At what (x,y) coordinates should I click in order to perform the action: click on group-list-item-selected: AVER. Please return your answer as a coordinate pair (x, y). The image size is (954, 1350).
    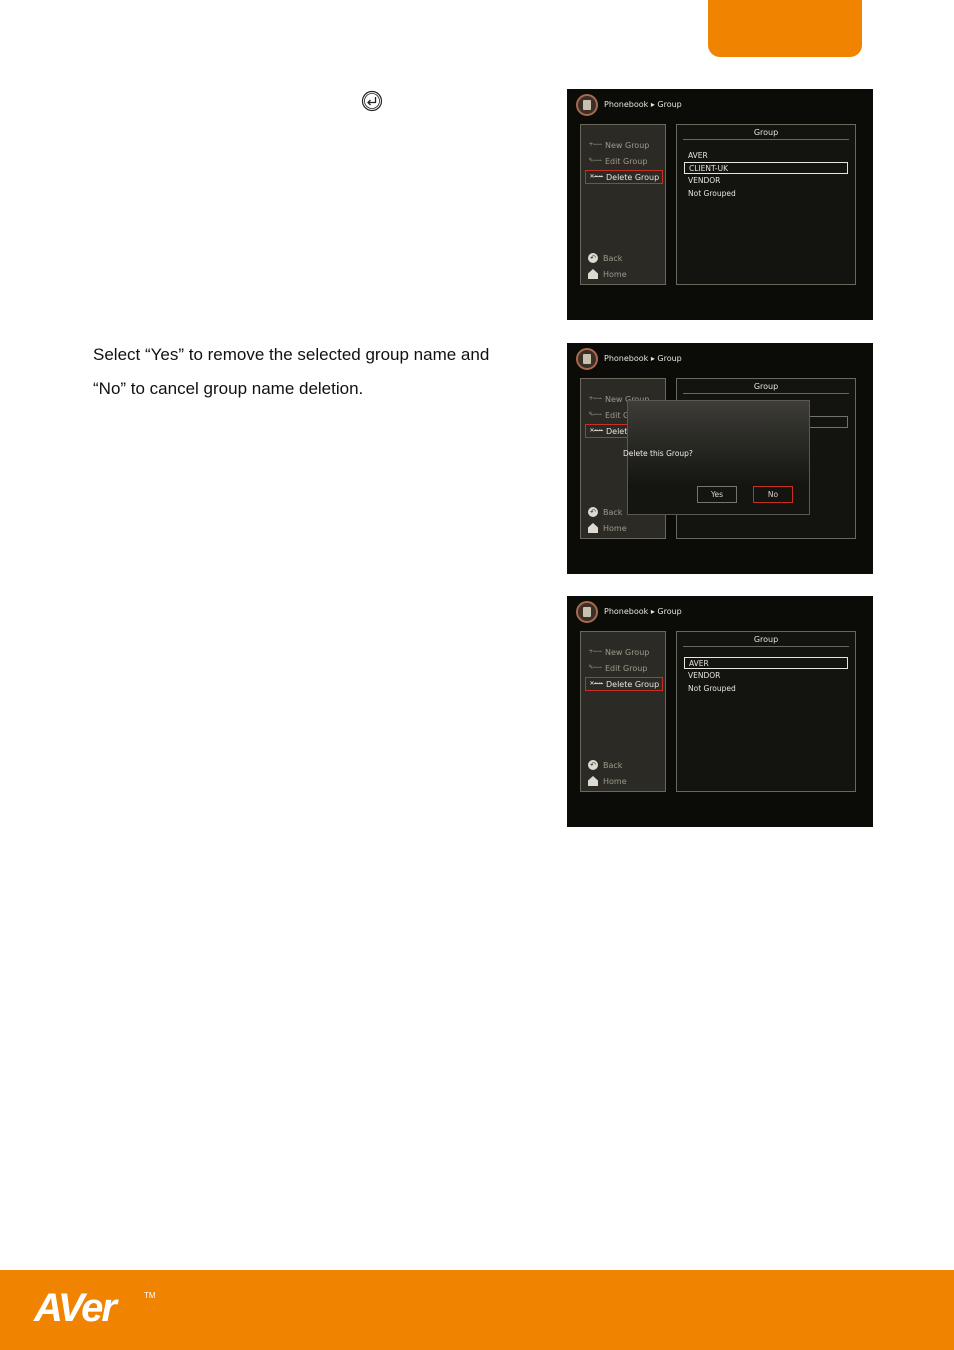
    Looking at the image, I should click on (766, 663).